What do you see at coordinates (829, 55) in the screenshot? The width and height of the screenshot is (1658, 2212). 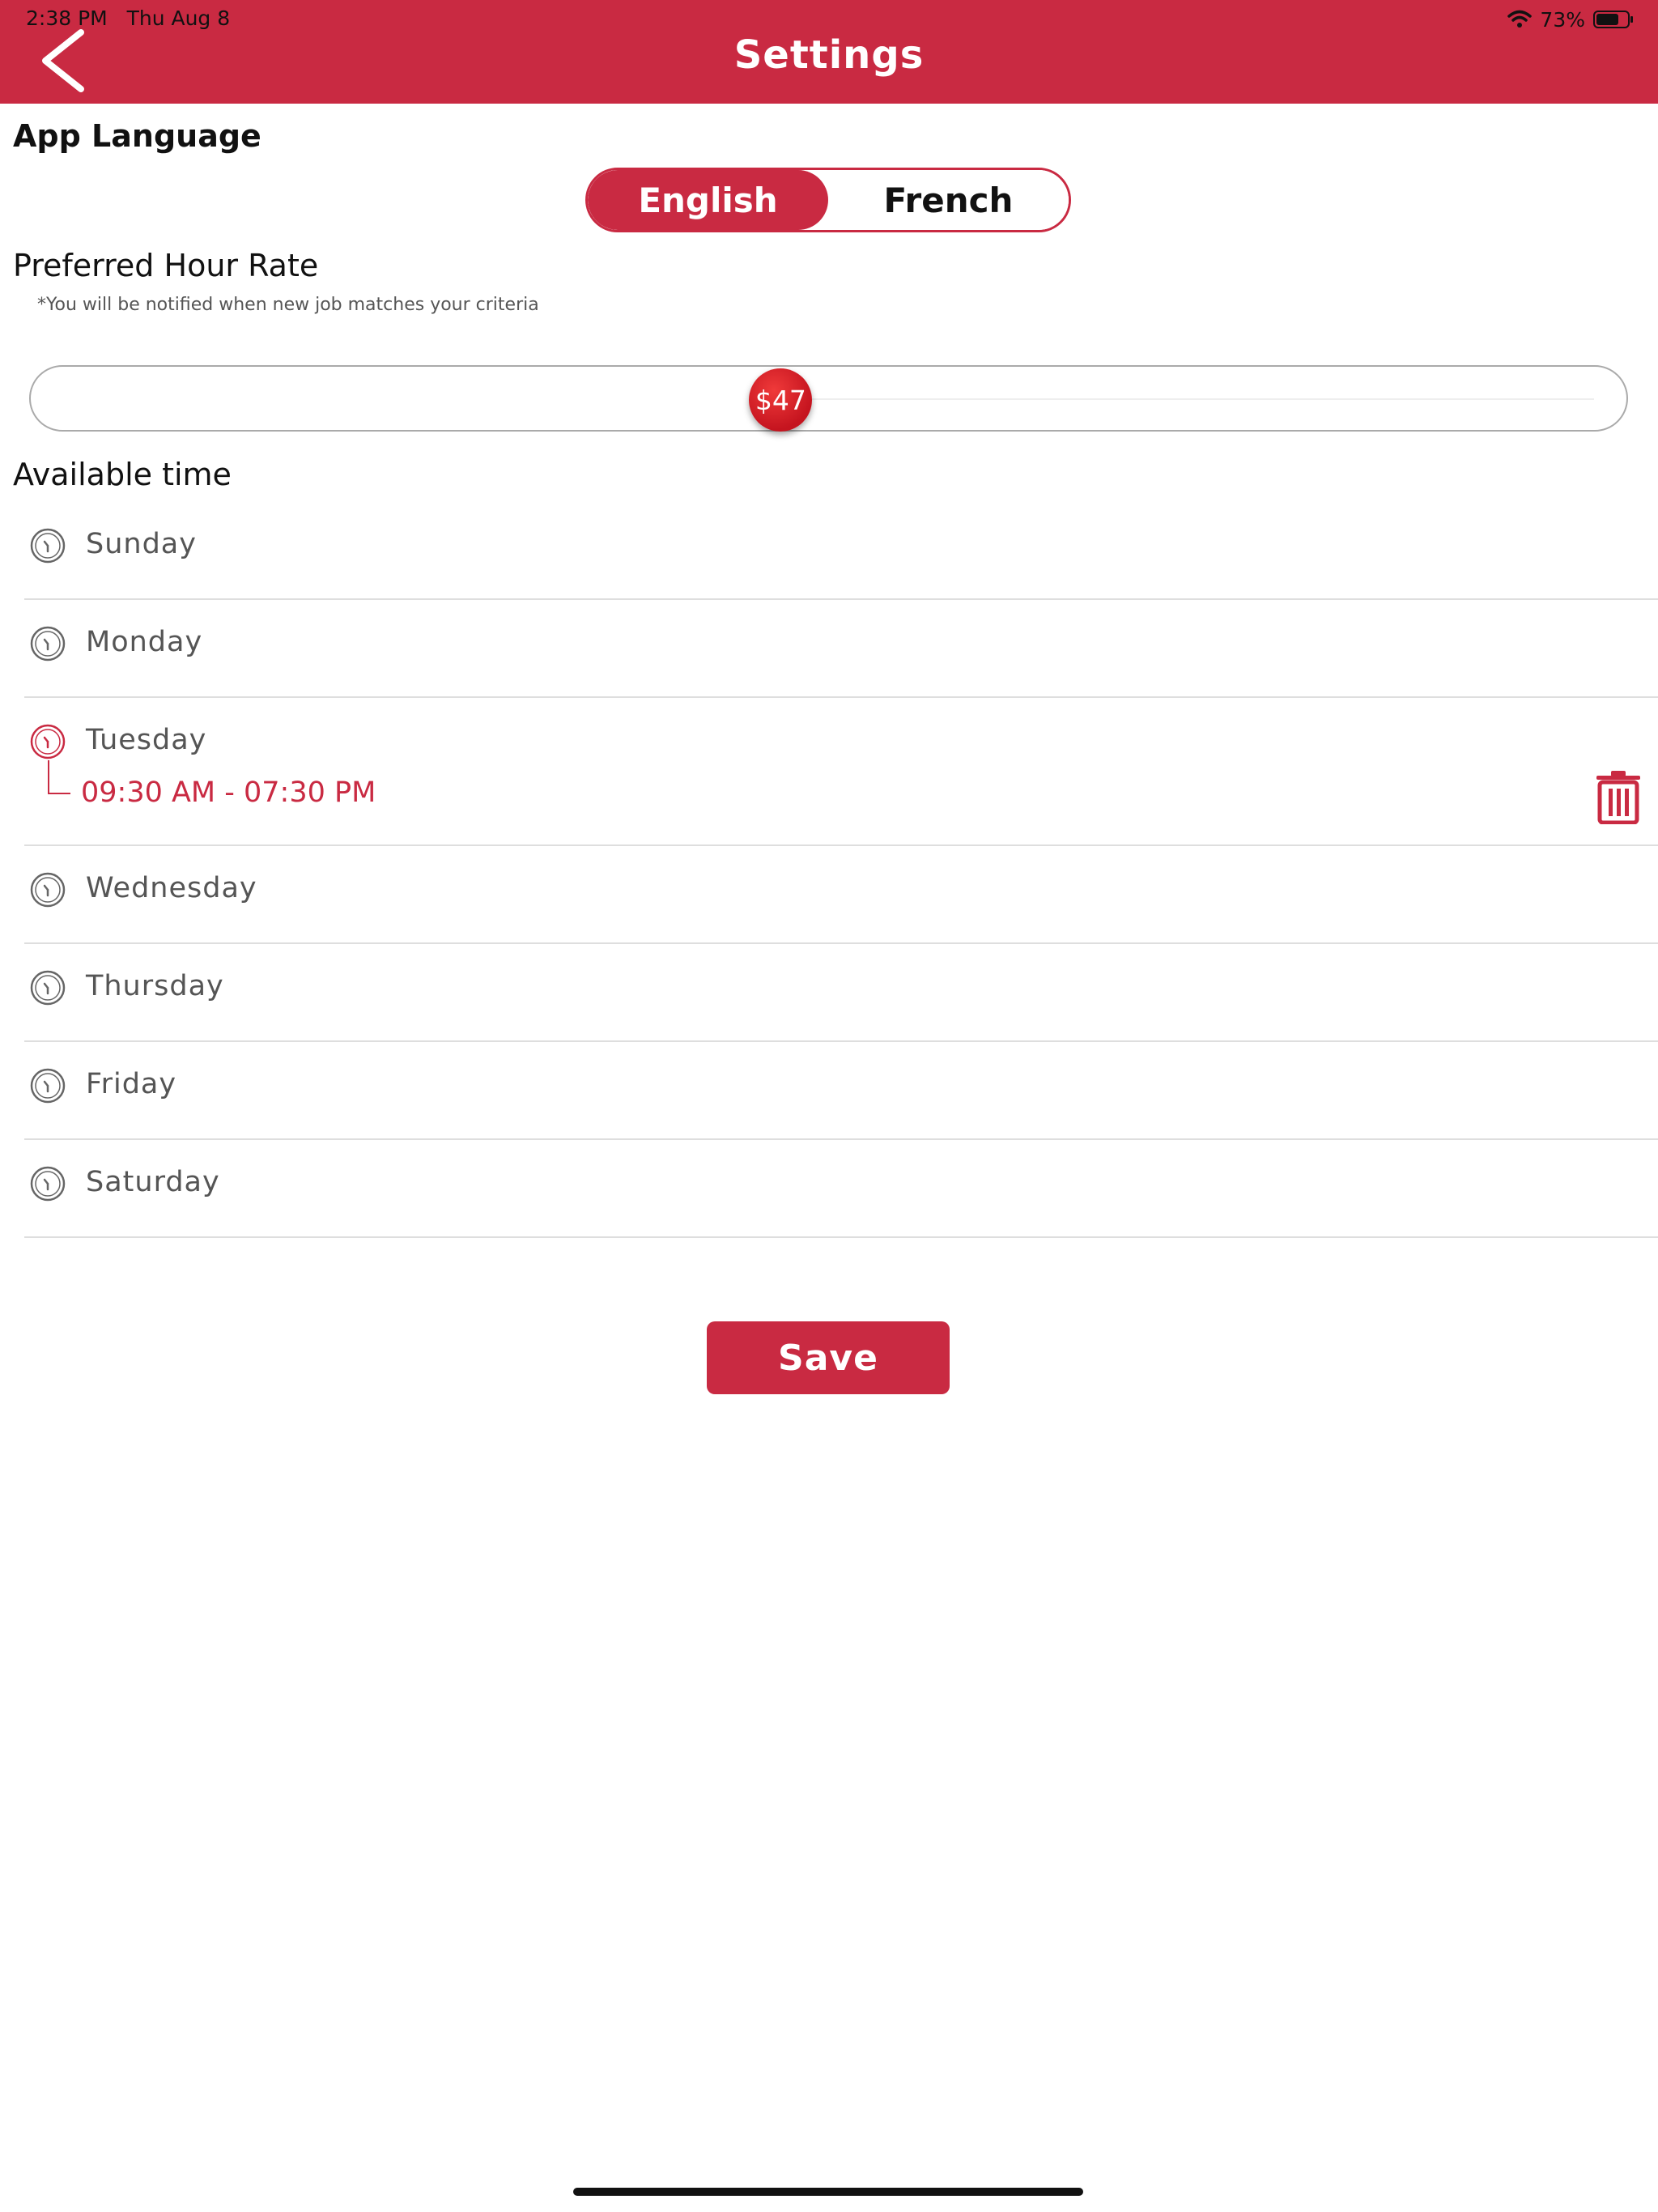 I see `page-title: Settings` at bounding box center [829, 55].